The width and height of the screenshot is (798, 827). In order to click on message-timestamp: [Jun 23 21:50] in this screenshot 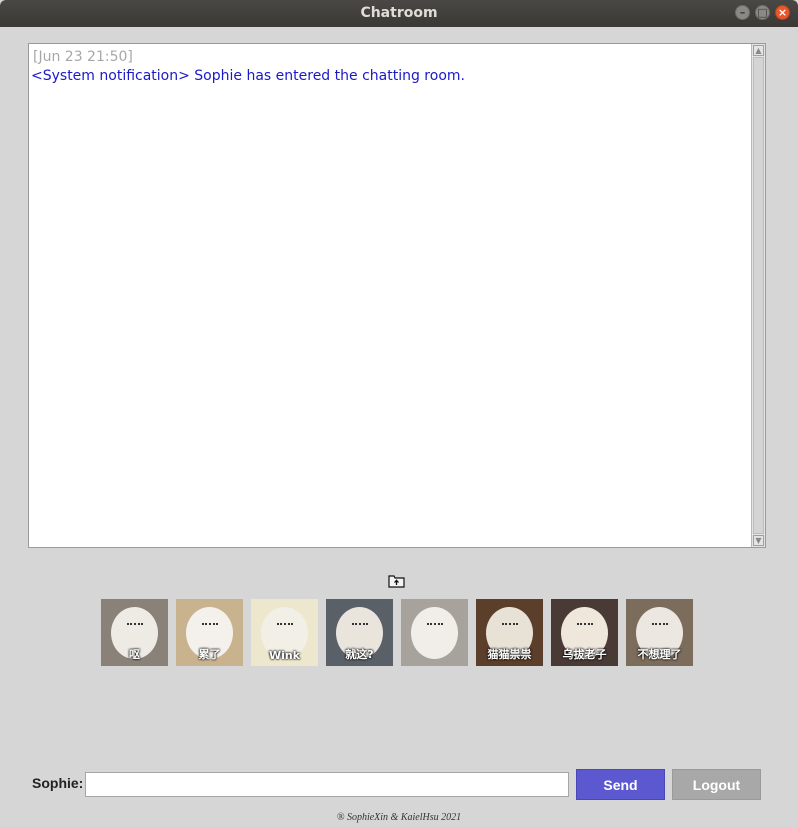, I will do `click(83, 57)`.